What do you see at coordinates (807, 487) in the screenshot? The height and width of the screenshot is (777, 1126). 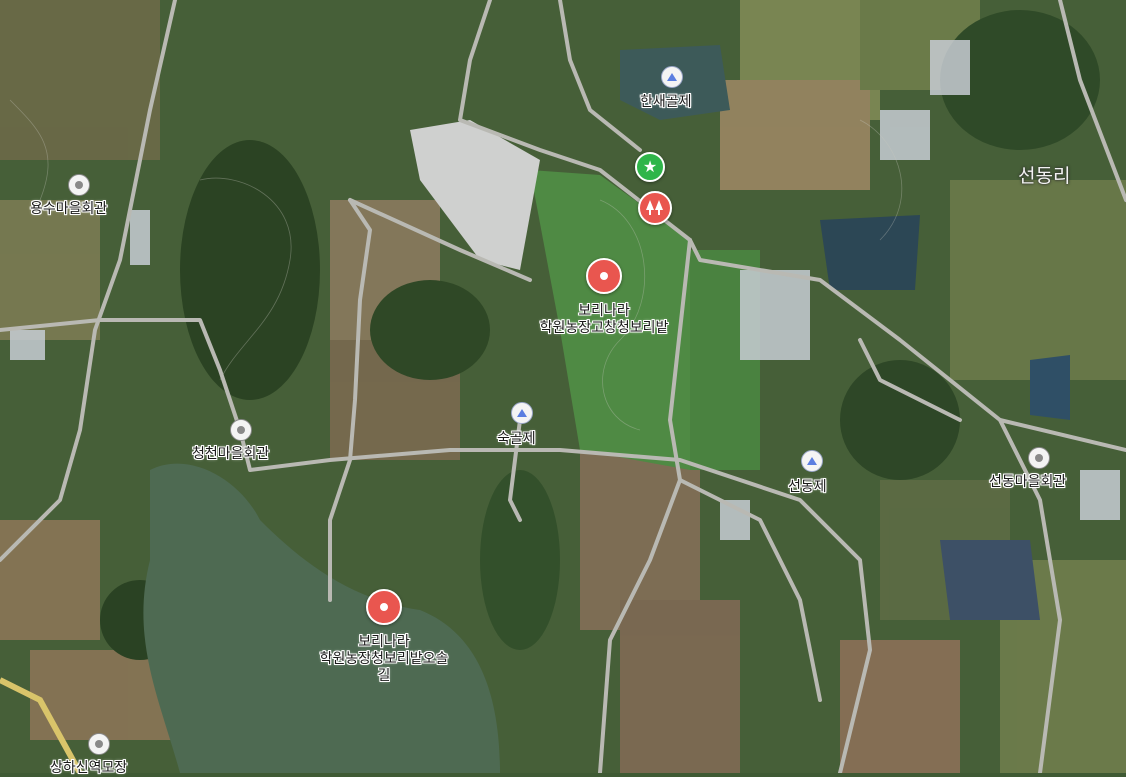 I see `place-label-seondong-reservoir: 선동제` at bounding box center [807, 487].